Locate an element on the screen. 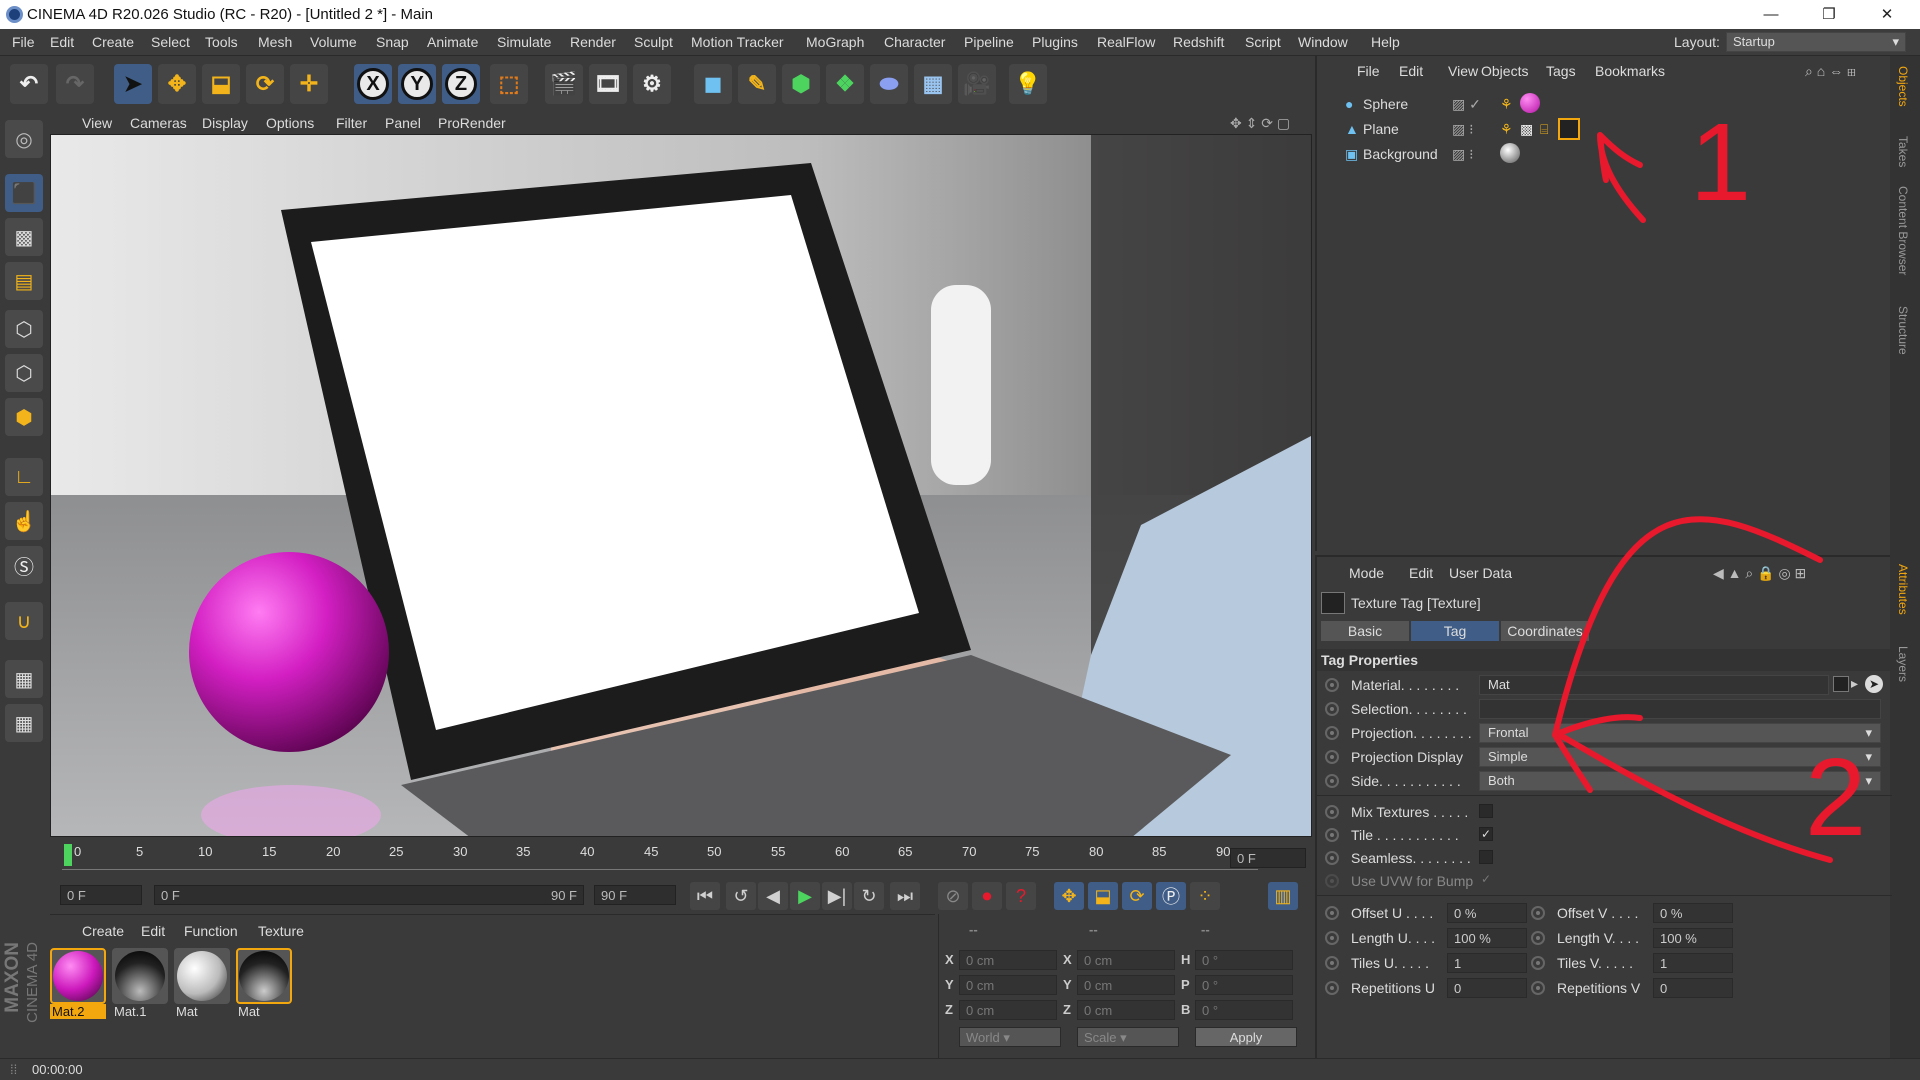 The width and height of the screenshot is (1920, 1080). menu-volume: Volume is located at coordinates (333, 42).